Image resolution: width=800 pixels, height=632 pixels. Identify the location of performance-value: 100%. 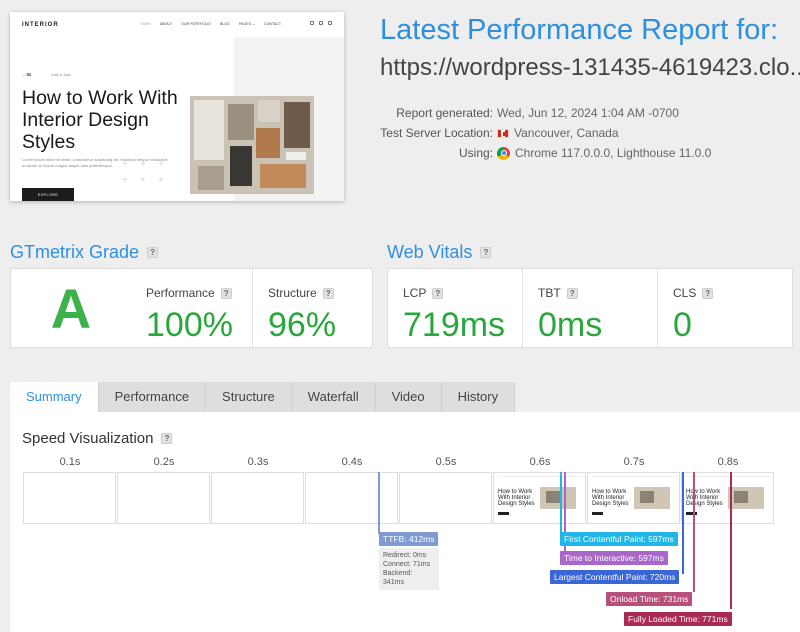
(189, 325).